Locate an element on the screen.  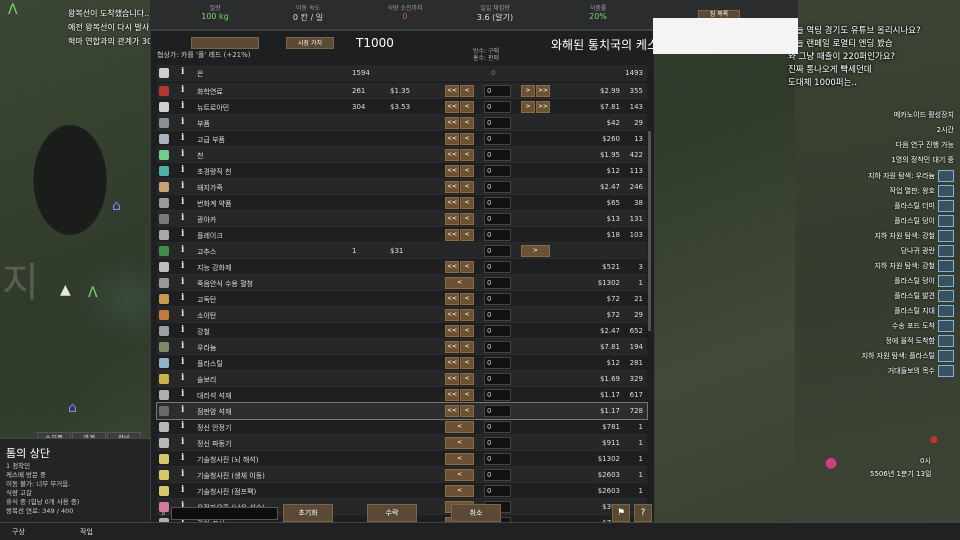
alert-item: 메카노이드 활성장치 is located at coordinates (924, 115).